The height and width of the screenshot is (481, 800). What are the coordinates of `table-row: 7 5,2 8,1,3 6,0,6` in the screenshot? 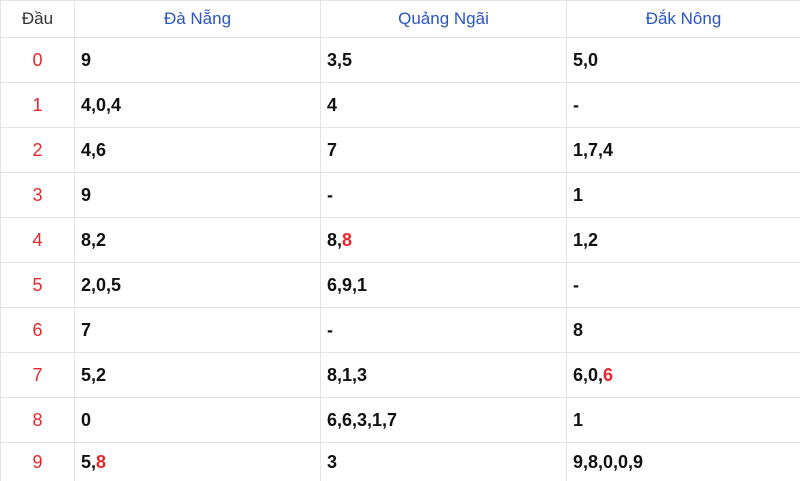 It's located at (400, 375).